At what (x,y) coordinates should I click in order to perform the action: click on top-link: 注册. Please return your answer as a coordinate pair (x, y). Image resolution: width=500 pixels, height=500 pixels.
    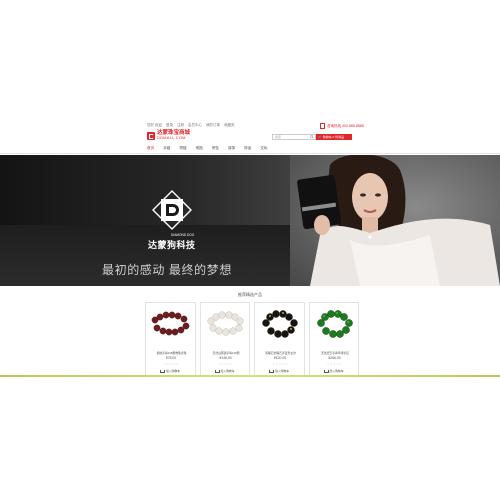
    Looking at the image, I should click on (180, 125).